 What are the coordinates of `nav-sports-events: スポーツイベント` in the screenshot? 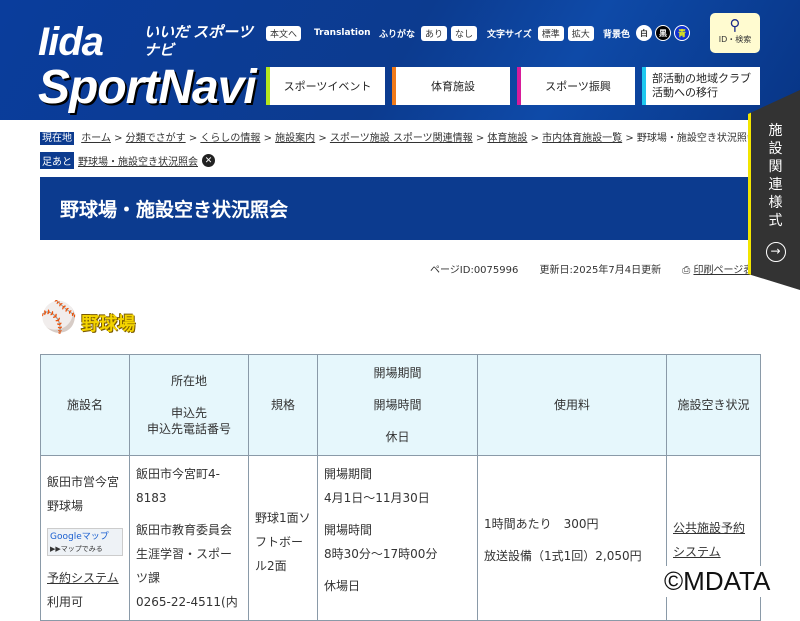 It's located at (325, 86).